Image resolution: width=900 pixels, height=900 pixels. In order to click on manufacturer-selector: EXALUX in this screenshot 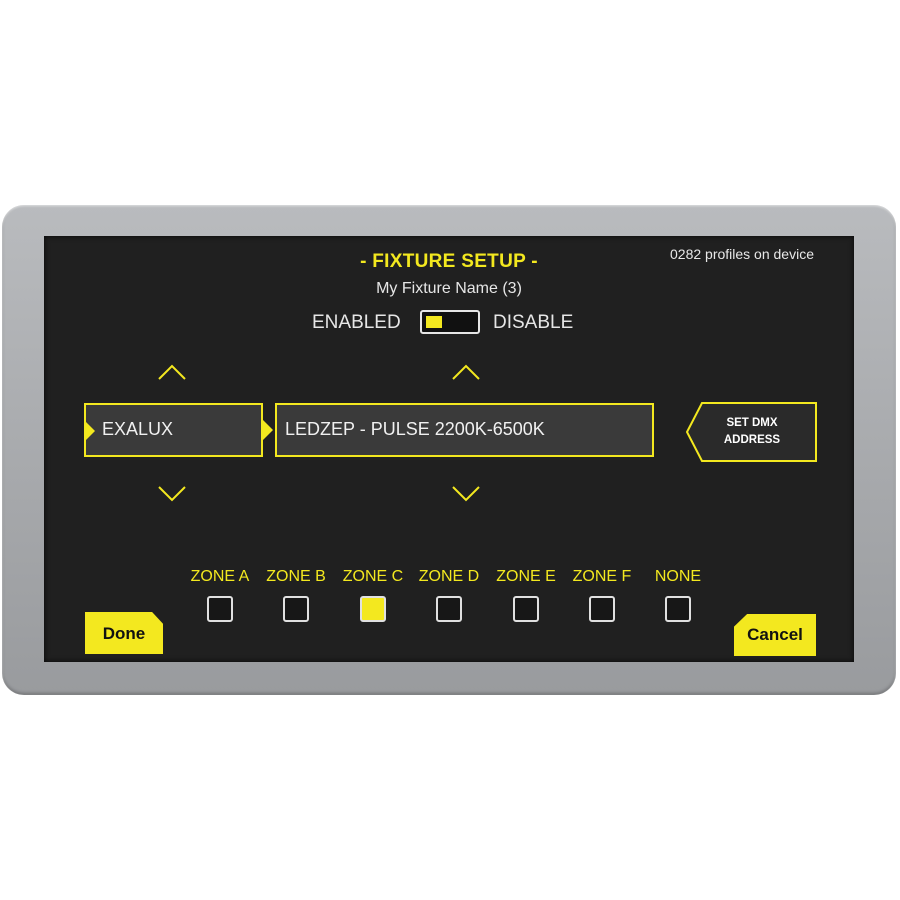, I will do `click(173, 430)`.